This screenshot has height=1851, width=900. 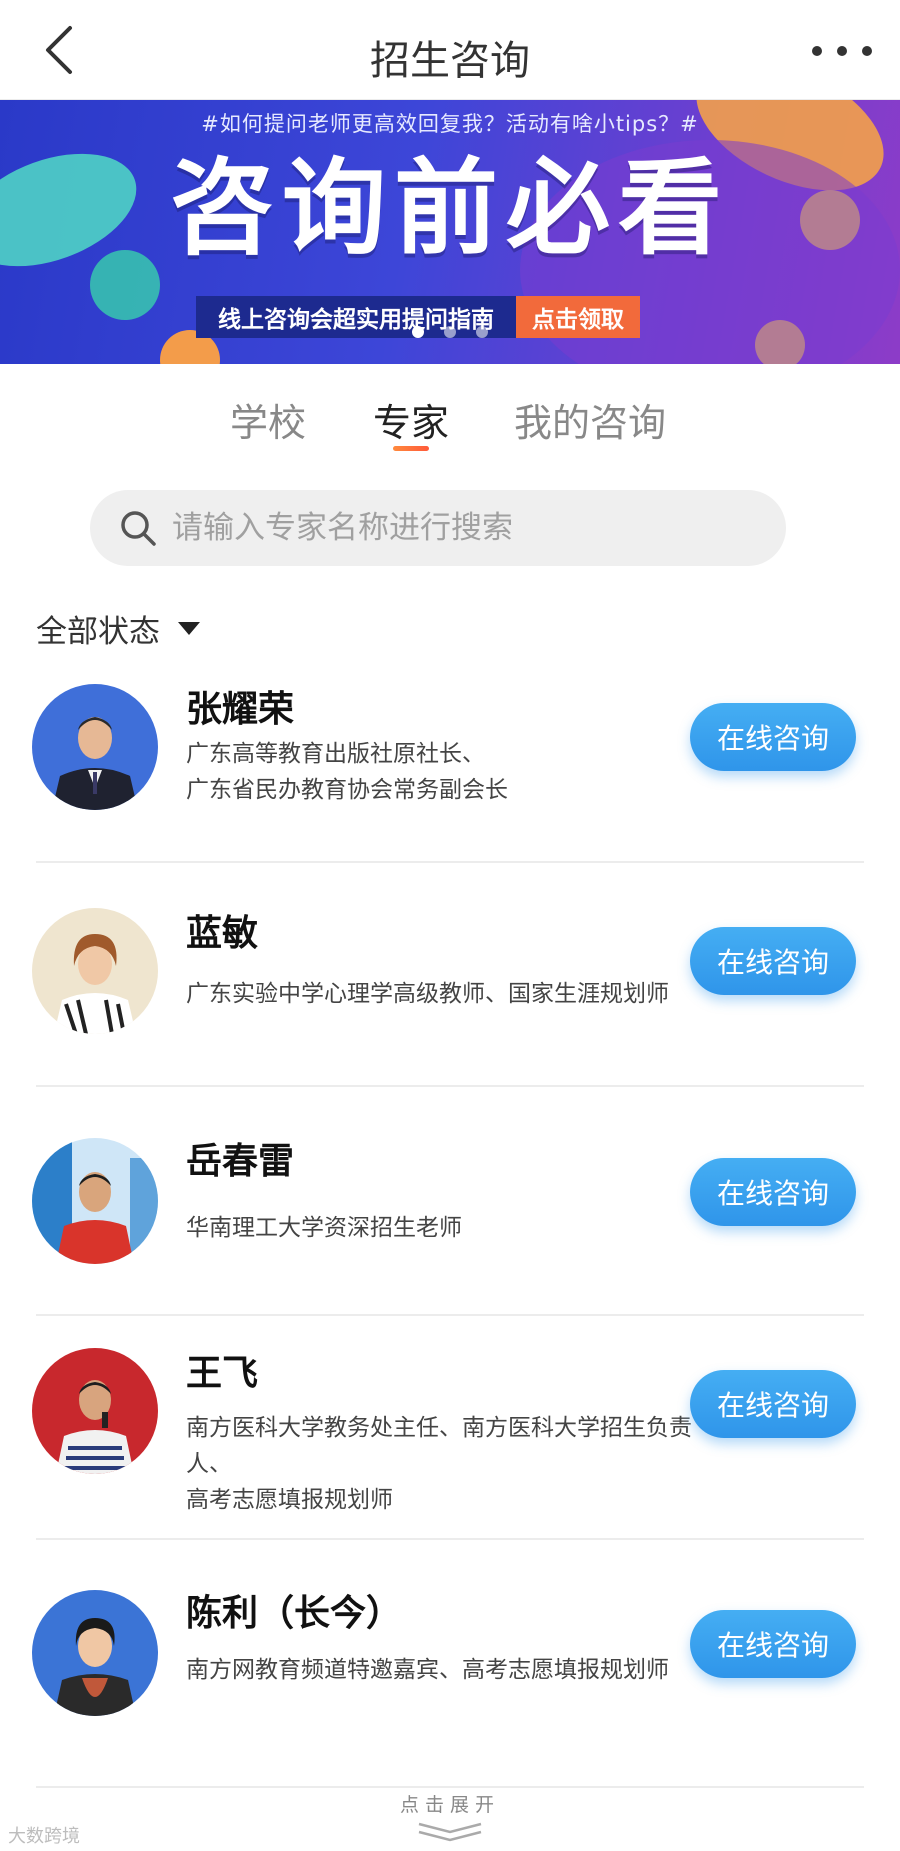 What do you see at coordinates (449, 1805) in the screenshot?
I see `expand-label: 点击展开` at bounding box center [449, 1805].